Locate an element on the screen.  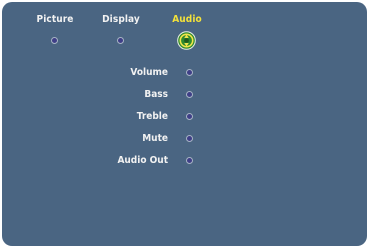
menu-item-volume: Volume is located at coordinates (152, 74).